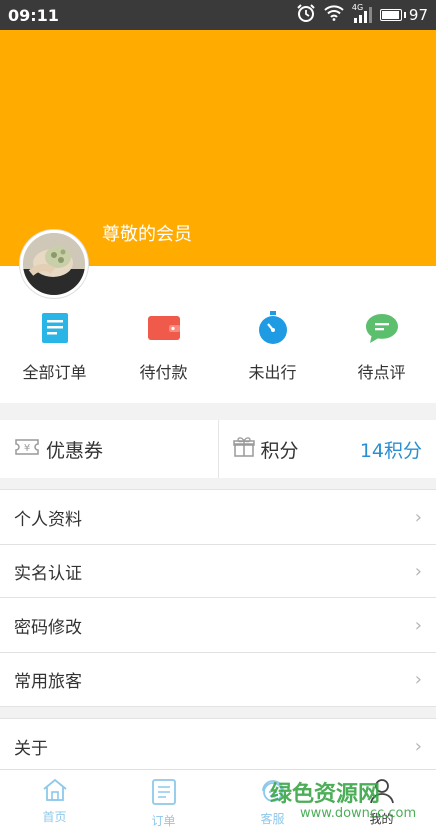 The height and width of the screenshot is (831, 436). What do you see at coordinates (358, 813) in the screenshot?
I see `watermark-url: www.downcc.com` at bounding box center [358, 813].